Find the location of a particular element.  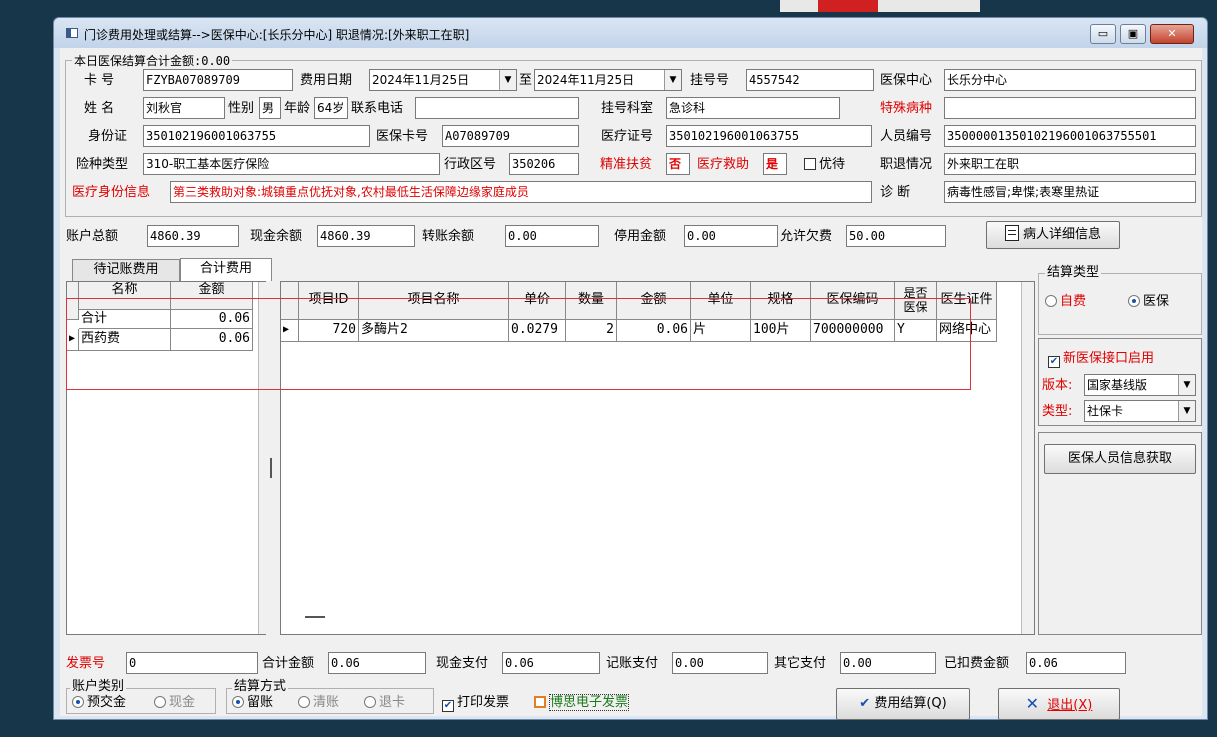

special-disease-label: 特殊病种 is located at coordinates (906, 108).